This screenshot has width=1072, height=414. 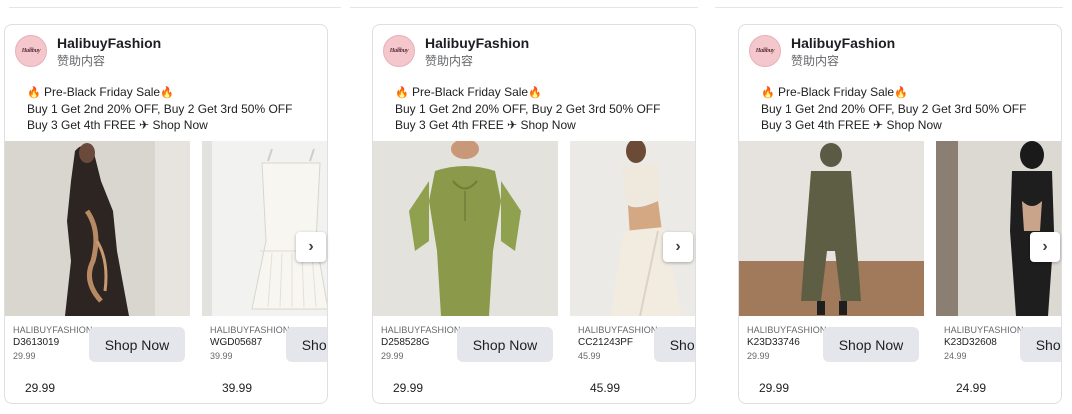 I want to click on product-subprice: 24.99, so click(x=955, y=356).